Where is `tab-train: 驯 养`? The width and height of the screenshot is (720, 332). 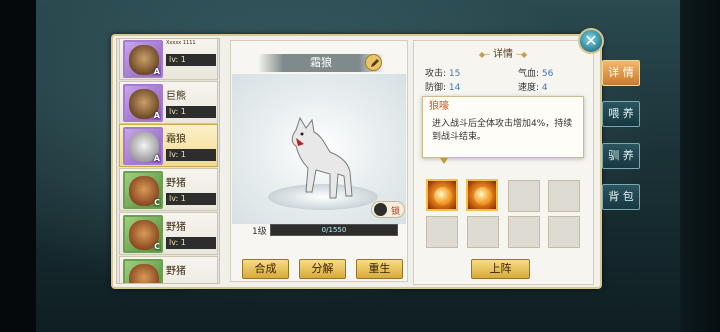 tab-train: 驯 养 is located at coordinates (621, 156).